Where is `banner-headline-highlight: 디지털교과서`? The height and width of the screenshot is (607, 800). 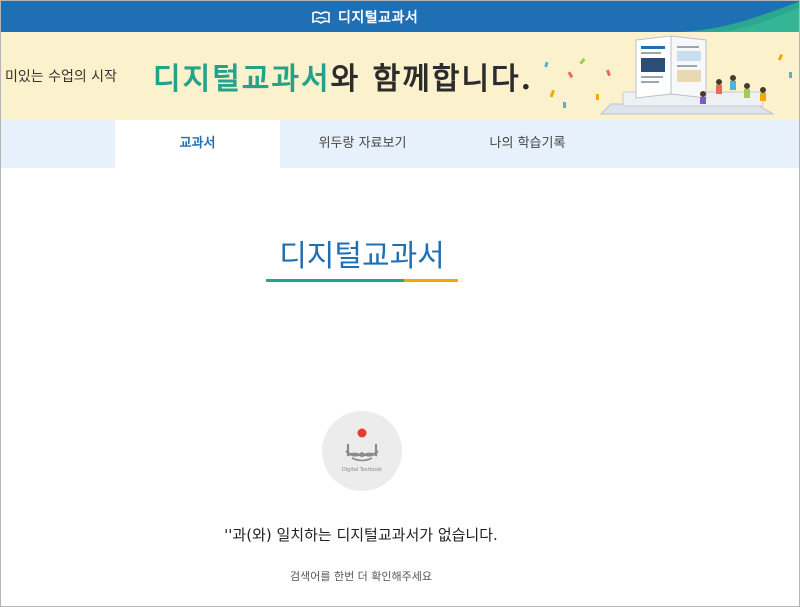 banner-headline-highlight: 디지털교과서 is located at coordinates (242, 79).